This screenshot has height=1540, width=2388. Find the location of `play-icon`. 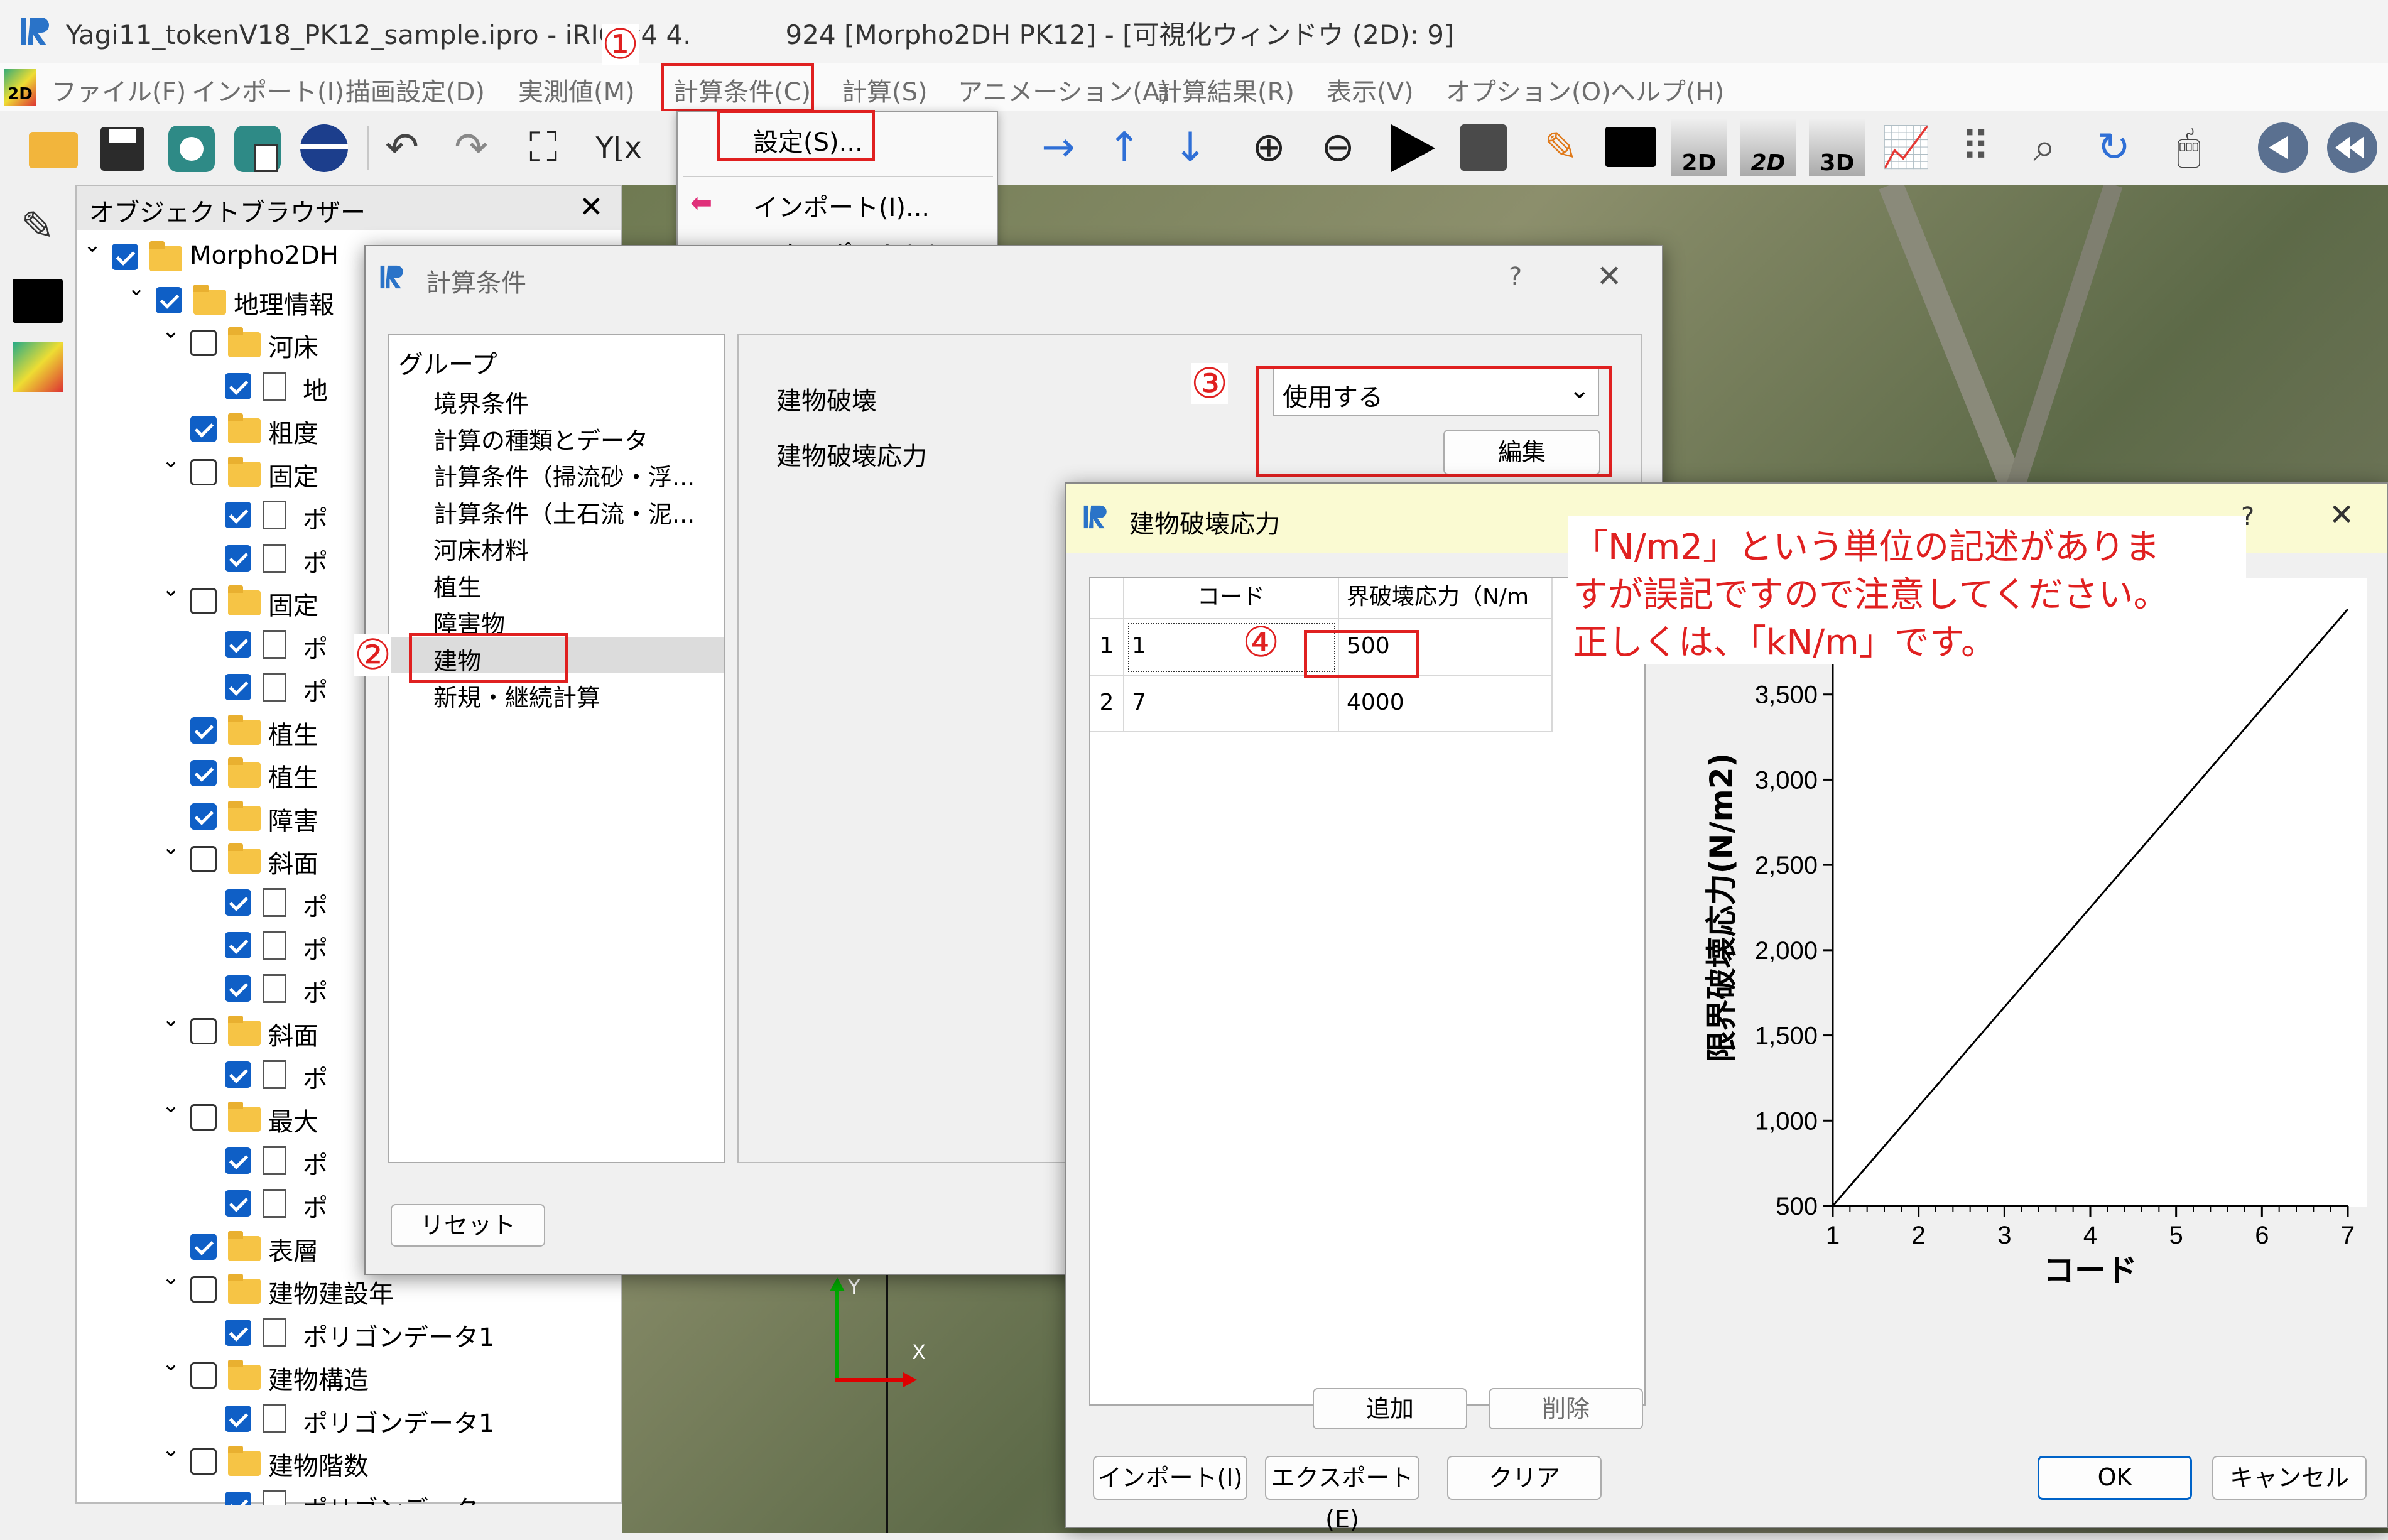

play-icon is located at coordinates (1413, 147).